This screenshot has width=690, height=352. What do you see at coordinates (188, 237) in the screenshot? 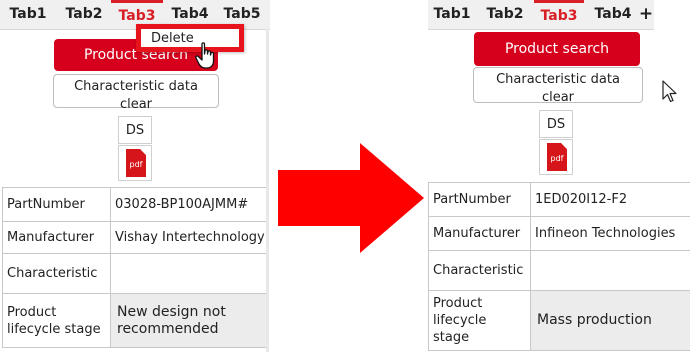
I see `manufacturer-value: Vishay Intertechnology` at bounding box center [188, 237].